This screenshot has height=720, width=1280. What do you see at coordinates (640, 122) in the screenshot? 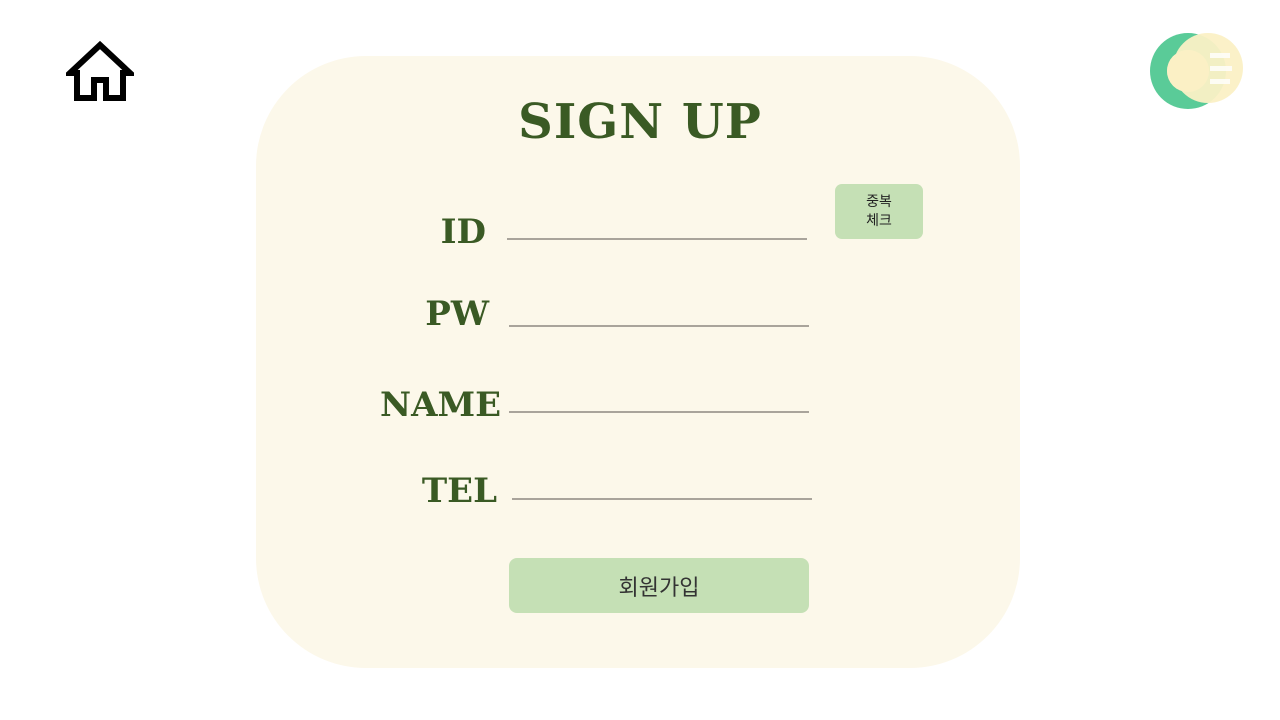
I see `page-title: SIGN UP` at bounding box center [640, 122].